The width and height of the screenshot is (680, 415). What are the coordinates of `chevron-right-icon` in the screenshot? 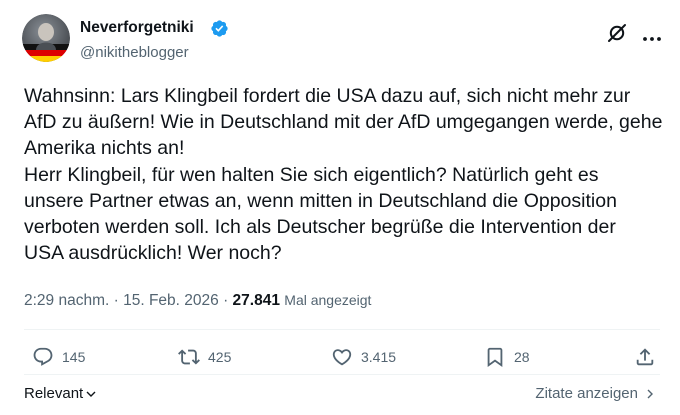 It's located at (650, 393).